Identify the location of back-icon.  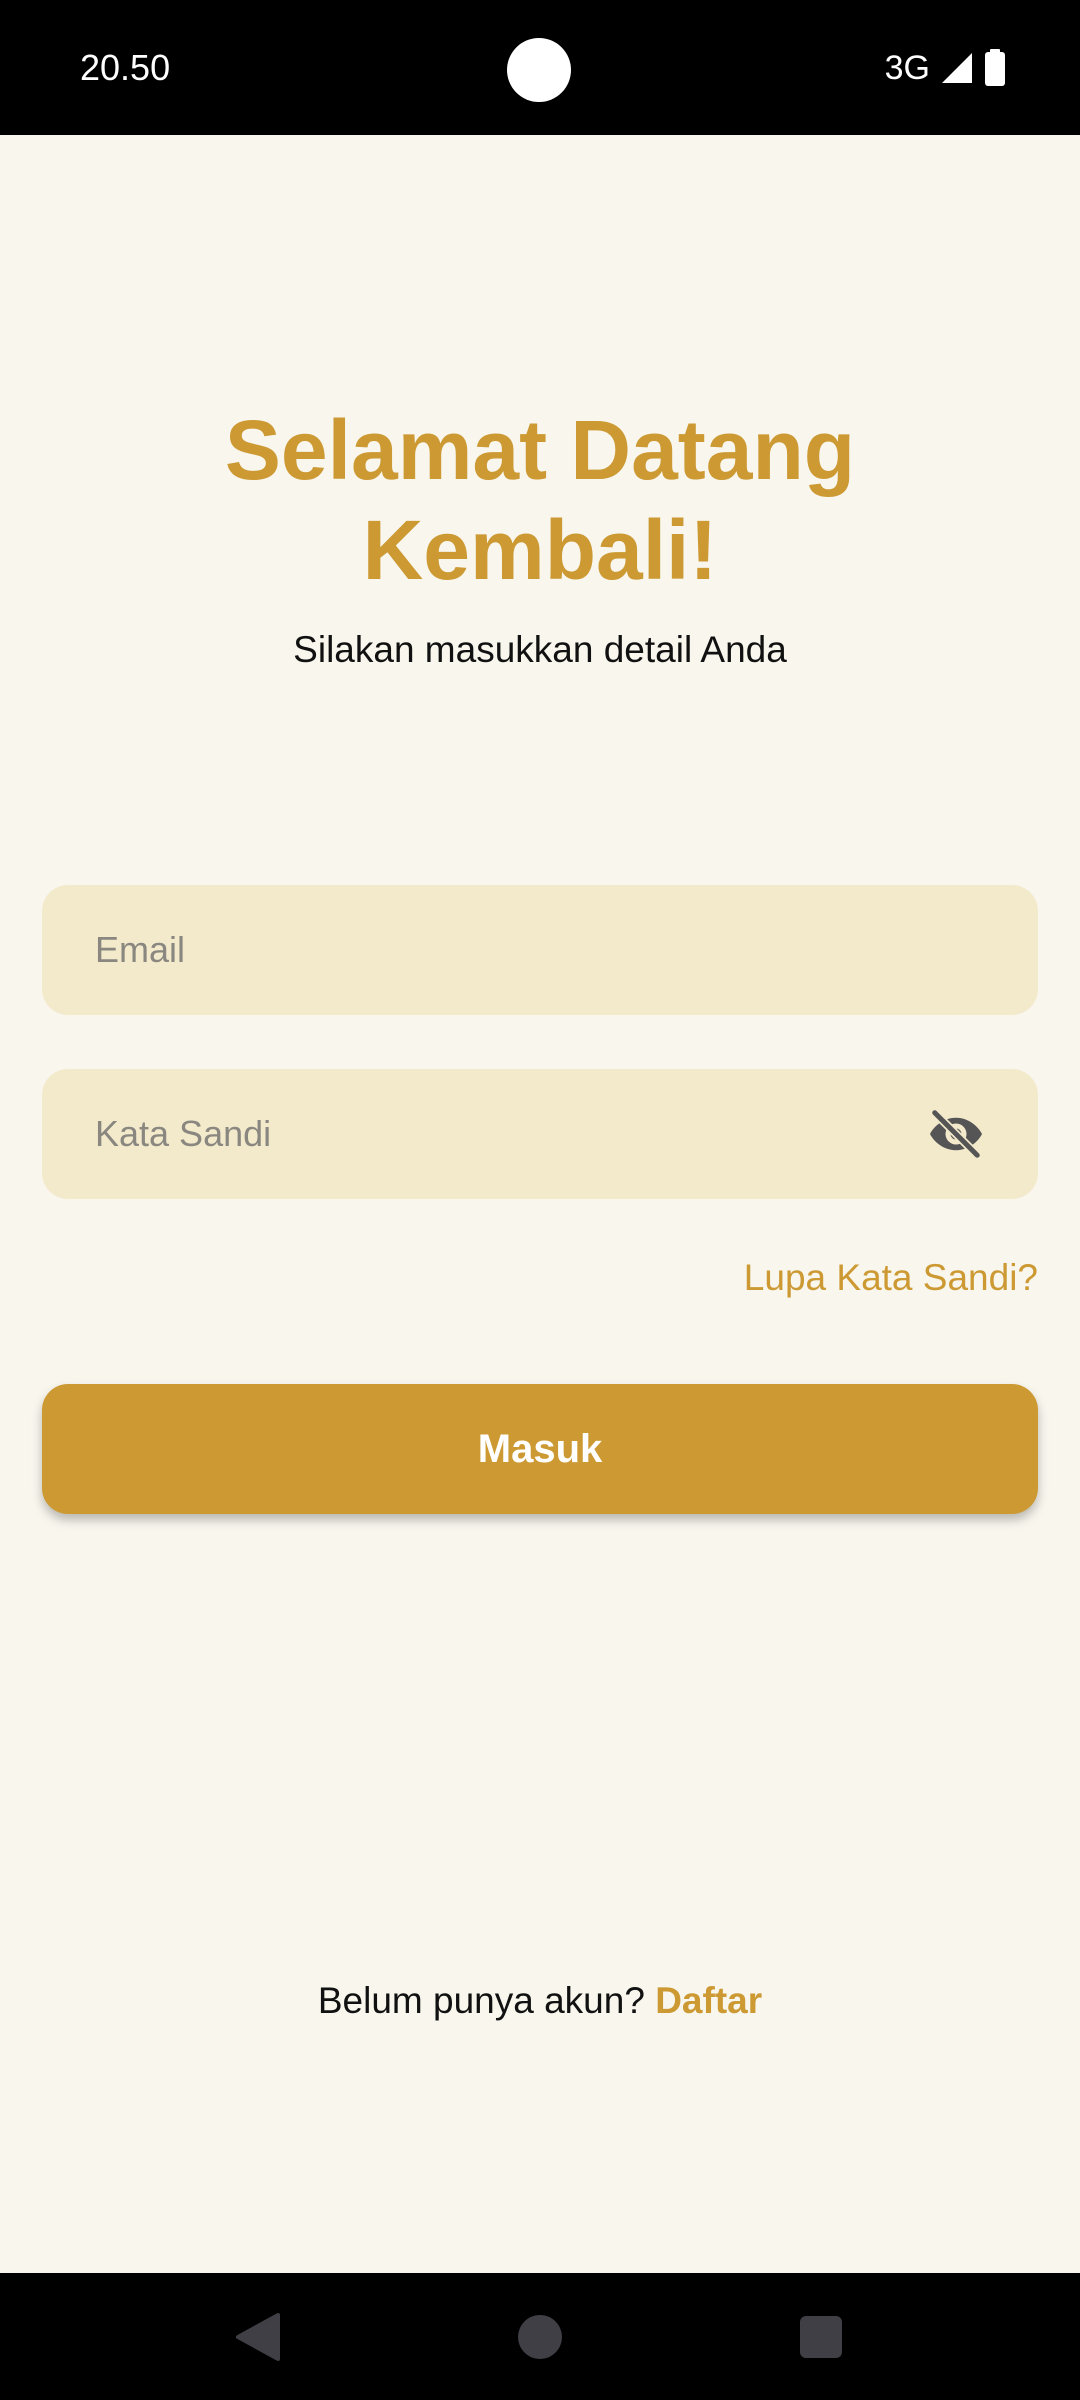
(258, 2339).